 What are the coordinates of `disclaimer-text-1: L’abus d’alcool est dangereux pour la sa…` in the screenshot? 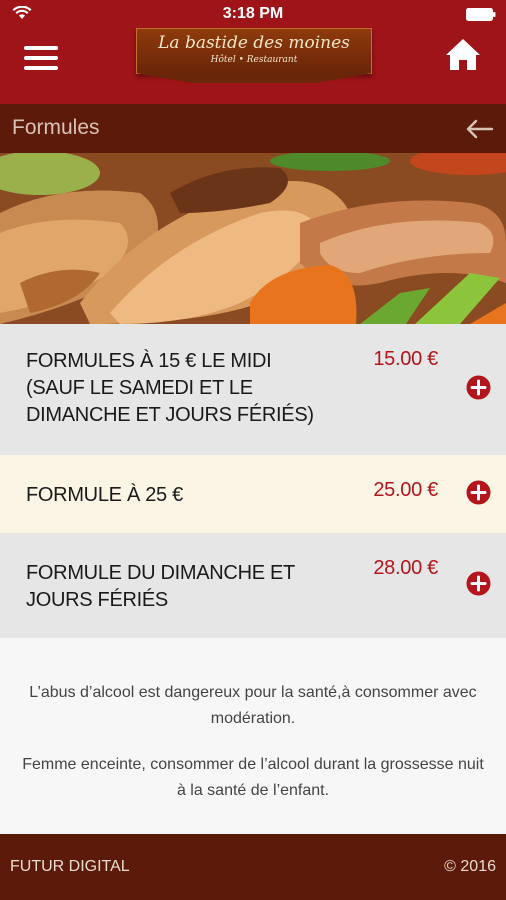 It's located at (253, 705).